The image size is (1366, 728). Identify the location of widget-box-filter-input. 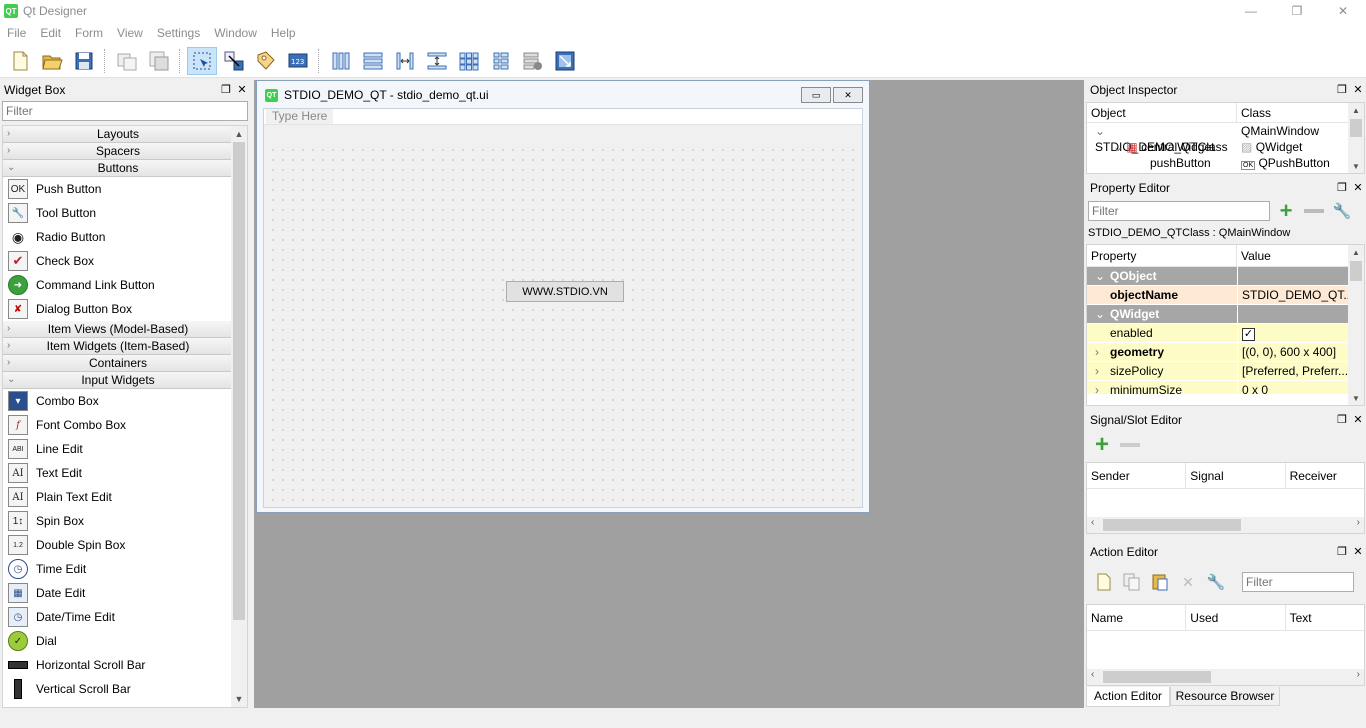
(125, 111).